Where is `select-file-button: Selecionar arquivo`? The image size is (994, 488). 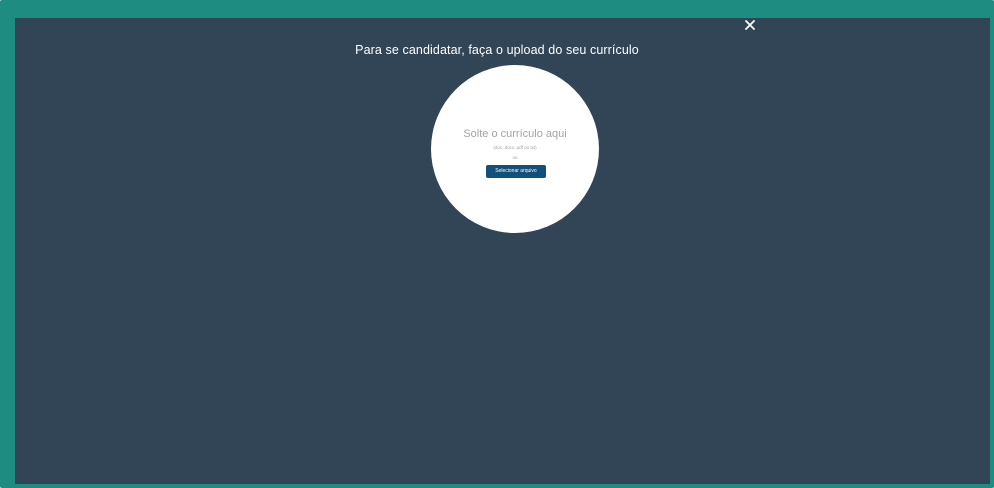
select-file-button: Selecionar arquivo is located at coordinates (516, 171).